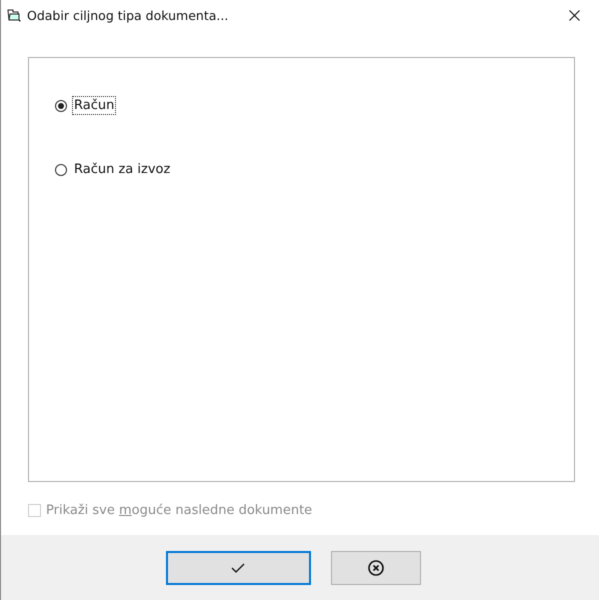 This screenshot has height=600, width=599. I want to click on checkmark-icon, so click(238, 567).